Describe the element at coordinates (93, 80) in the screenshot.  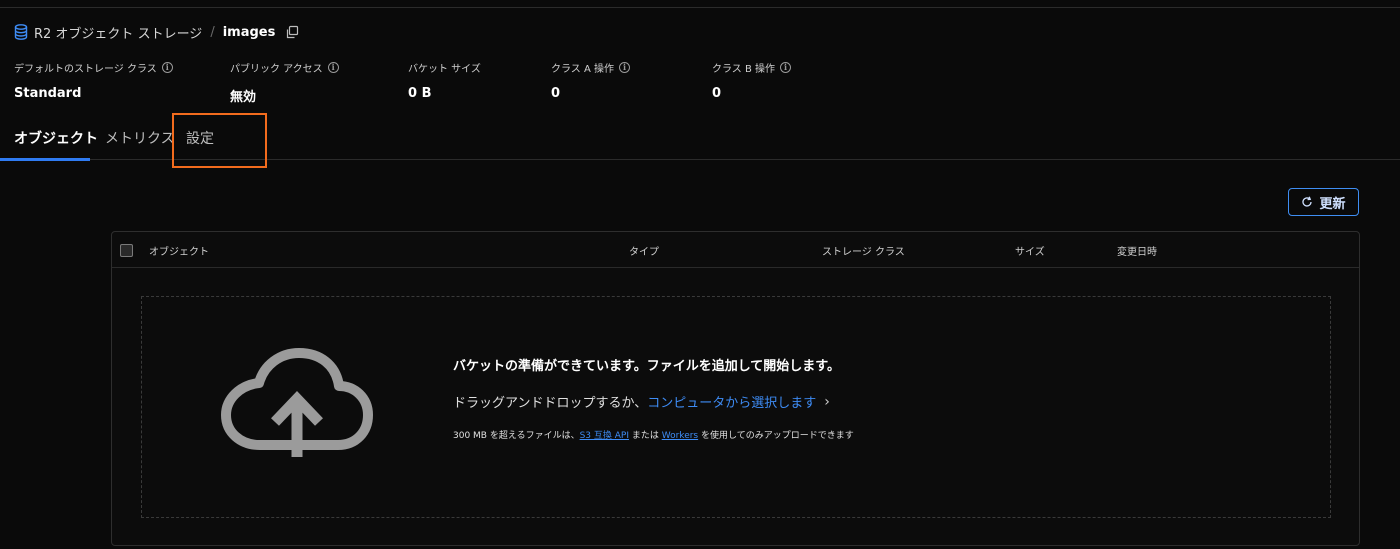
I see `stat-default-storage-class: デフォルトのストレージ クラス i Standard` at that location.